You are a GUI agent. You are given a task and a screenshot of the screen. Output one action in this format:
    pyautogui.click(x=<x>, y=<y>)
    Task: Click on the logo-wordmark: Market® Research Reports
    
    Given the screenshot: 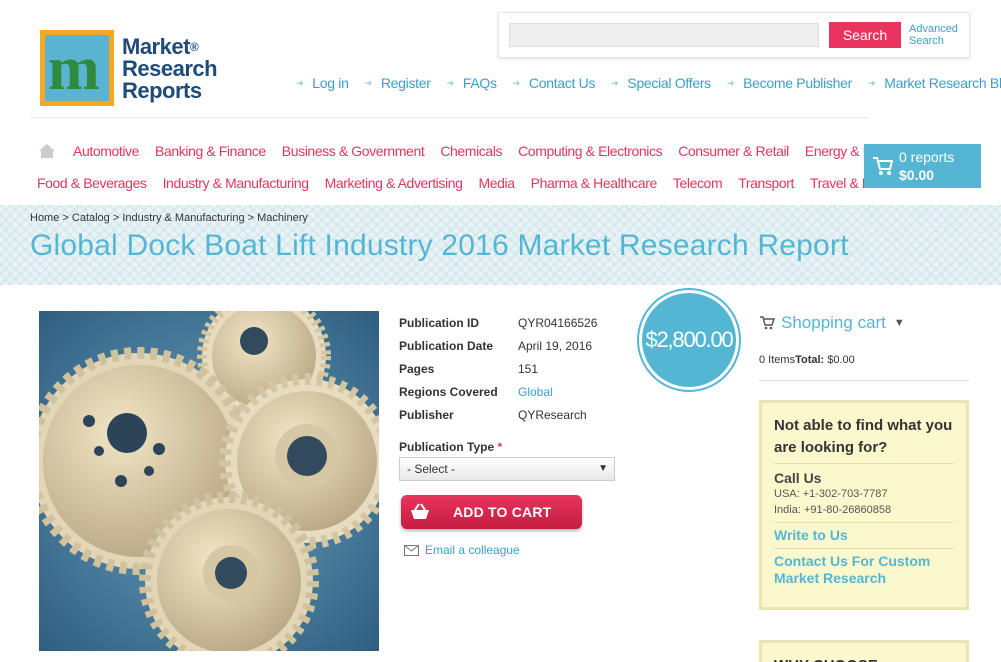 What is the action you would take?
    pyautogui.click(x=170, y=69)
    